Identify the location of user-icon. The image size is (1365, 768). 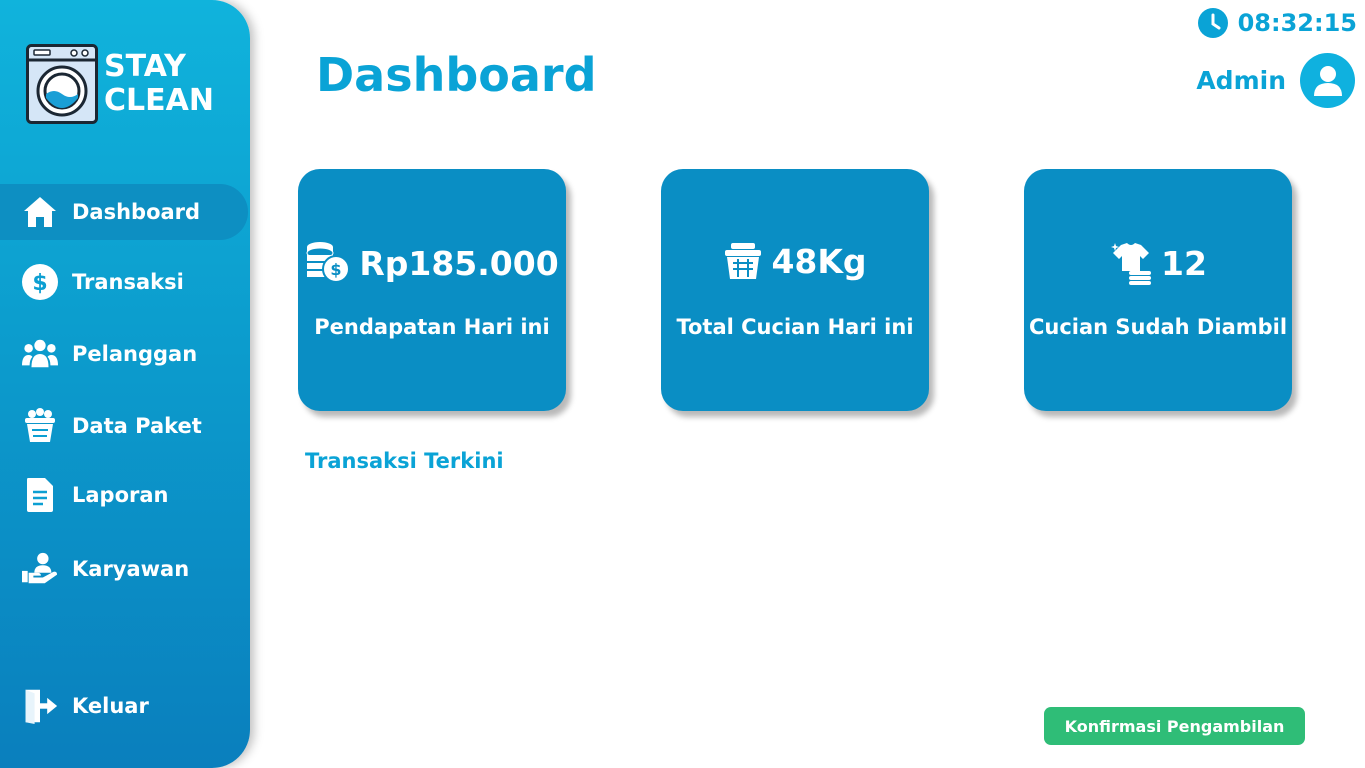
(1327, 80).